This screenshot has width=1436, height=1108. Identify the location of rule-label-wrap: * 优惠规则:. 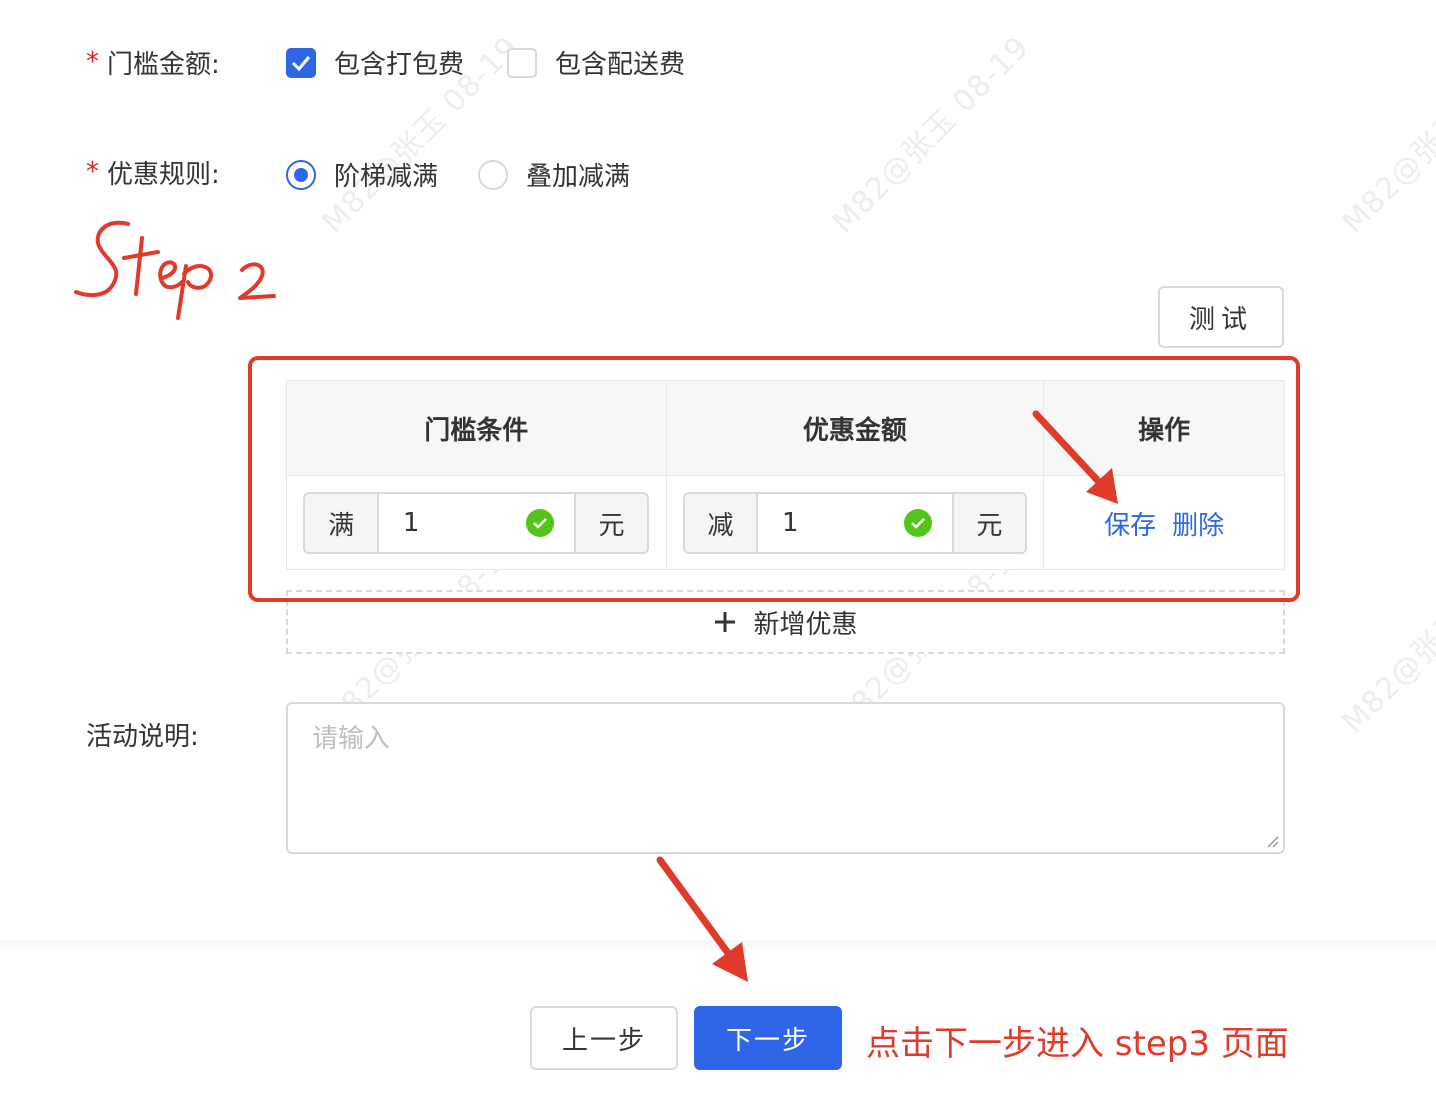
(153, 172).